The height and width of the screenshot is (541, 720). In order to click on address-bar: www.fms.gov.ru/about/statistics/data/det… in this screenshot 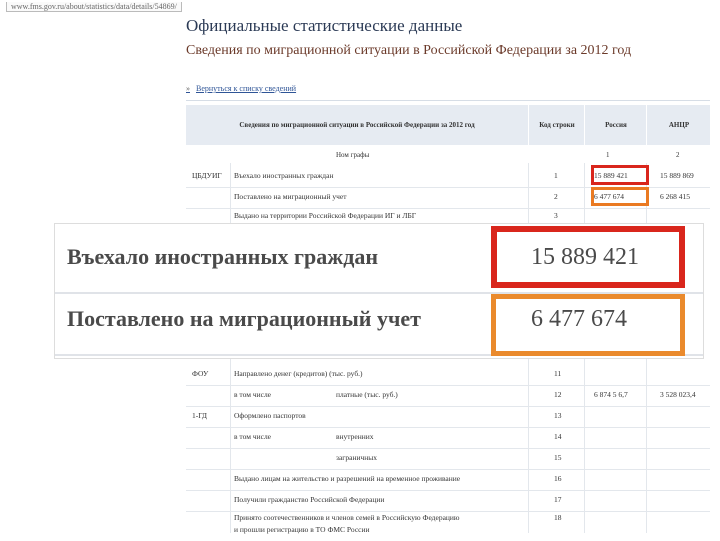, I will do `click(360, 7)`.